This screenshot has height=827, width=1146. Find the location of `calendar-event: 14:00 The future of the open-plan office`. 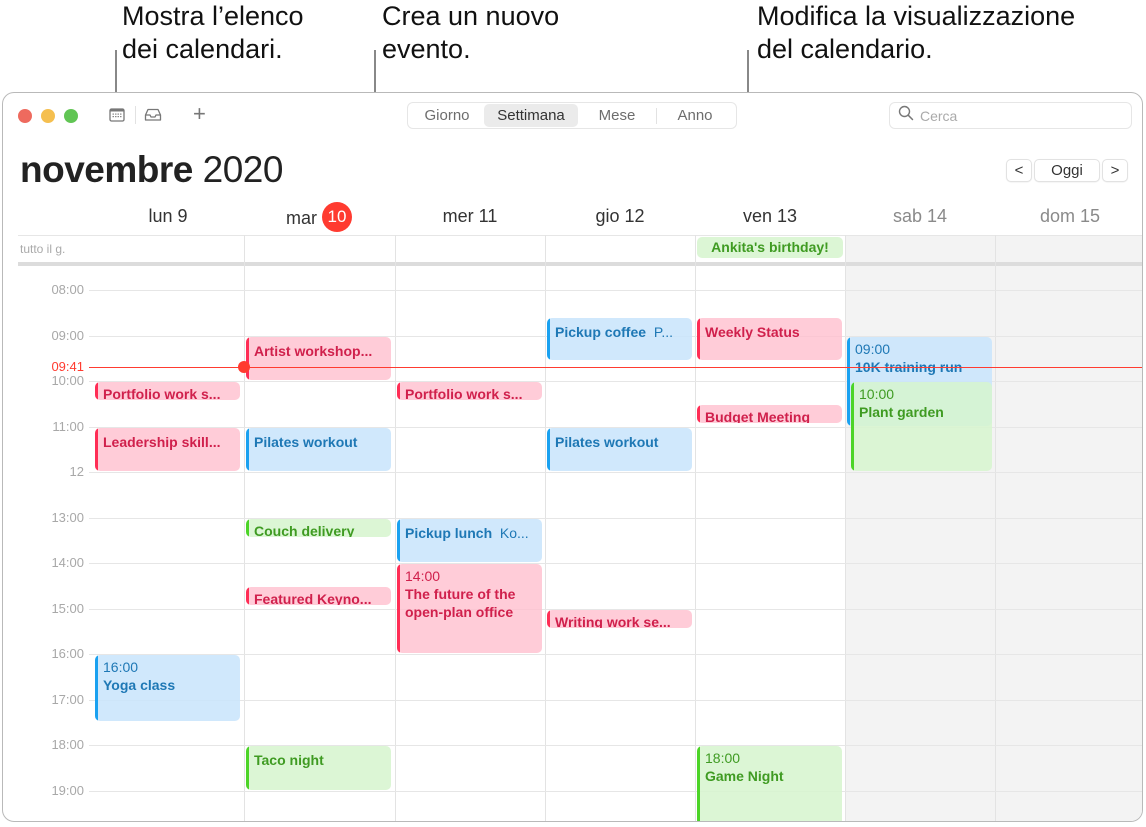

calendar-event: 14:00 The future of the open-plan office is located at coordinates (469, 608).